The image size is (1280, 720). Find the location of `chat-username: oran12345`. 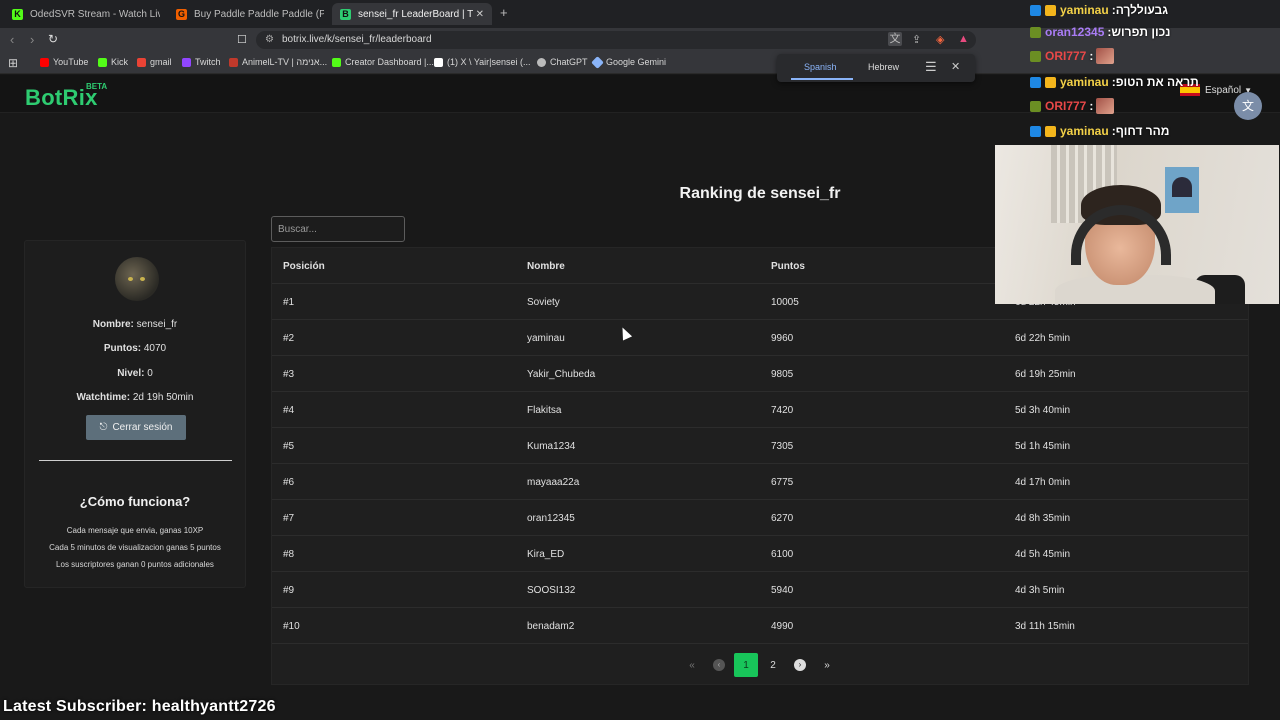

chat-username: oran12345 is located at coordinates (1075, 32).